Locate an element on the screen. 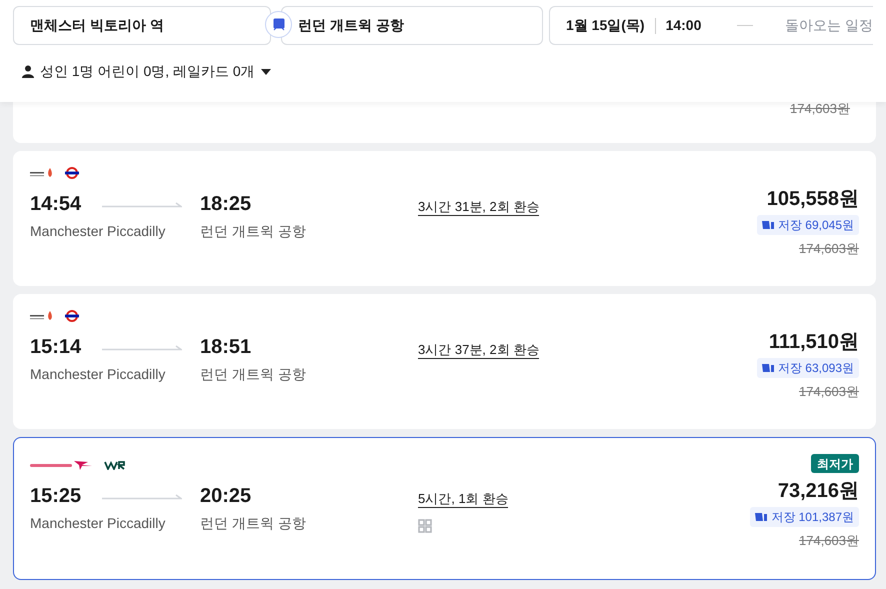 The width and height of the screenshot is (886, 589). duration-link: 3시간 37분, 2회 환승 is located at coordinates (479, 350).